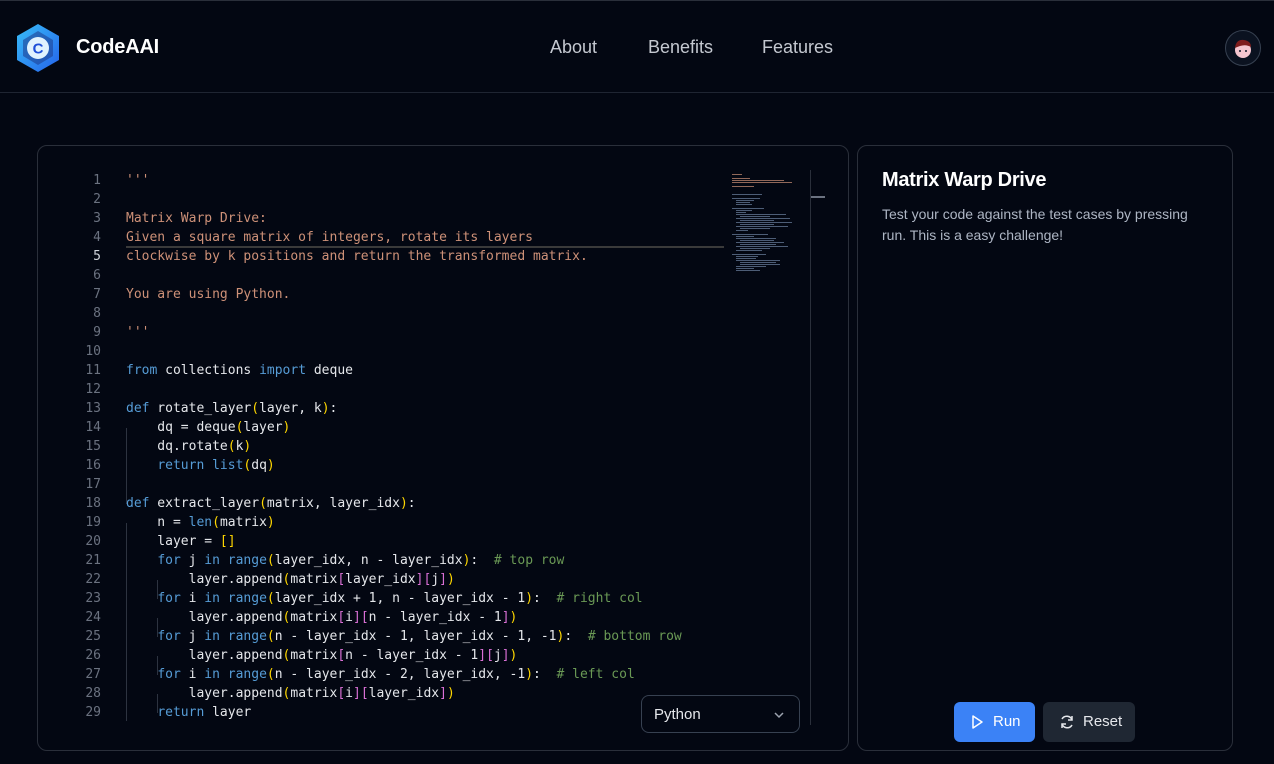 Image resolution: width=1274 pixels, height=764 pixels. What do you see at coordinates (383, 579) in the screenshot?
I see `code-line: 22 layer.append(matrix[layer_idx][j])` at bounding box center [383, 579].